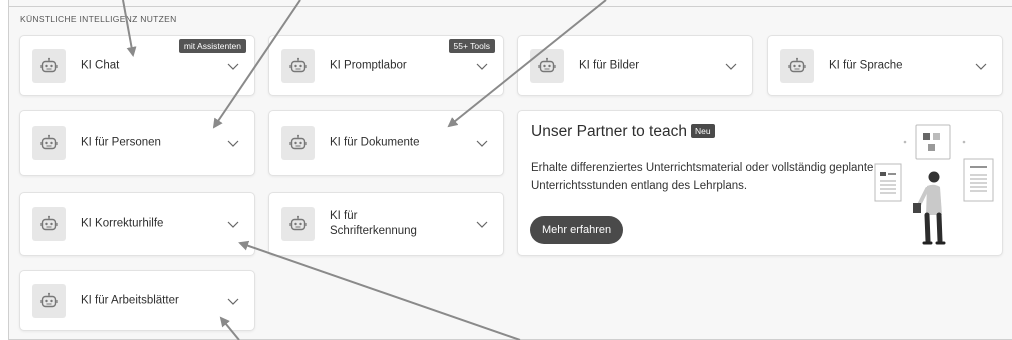 The image size is (1012, 340). I want to click on card-label: KI für Schrifterkennung, so click(373, 223).